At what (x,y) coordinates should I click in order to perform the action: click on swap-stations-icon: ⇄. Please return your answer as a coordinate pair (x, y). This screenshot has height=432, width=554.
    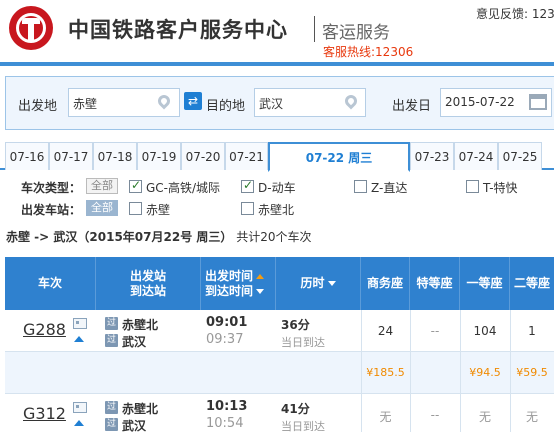
    Looking at the image, I should click on (193, 101).